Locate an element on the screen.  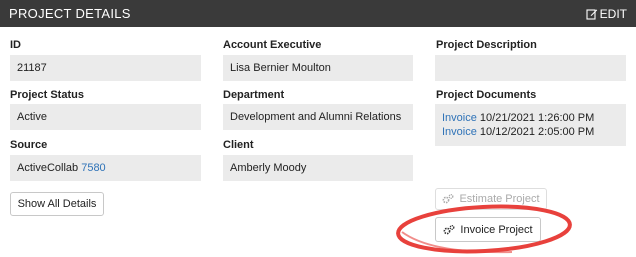
client-label: Client is located at coordinates (238, 145).